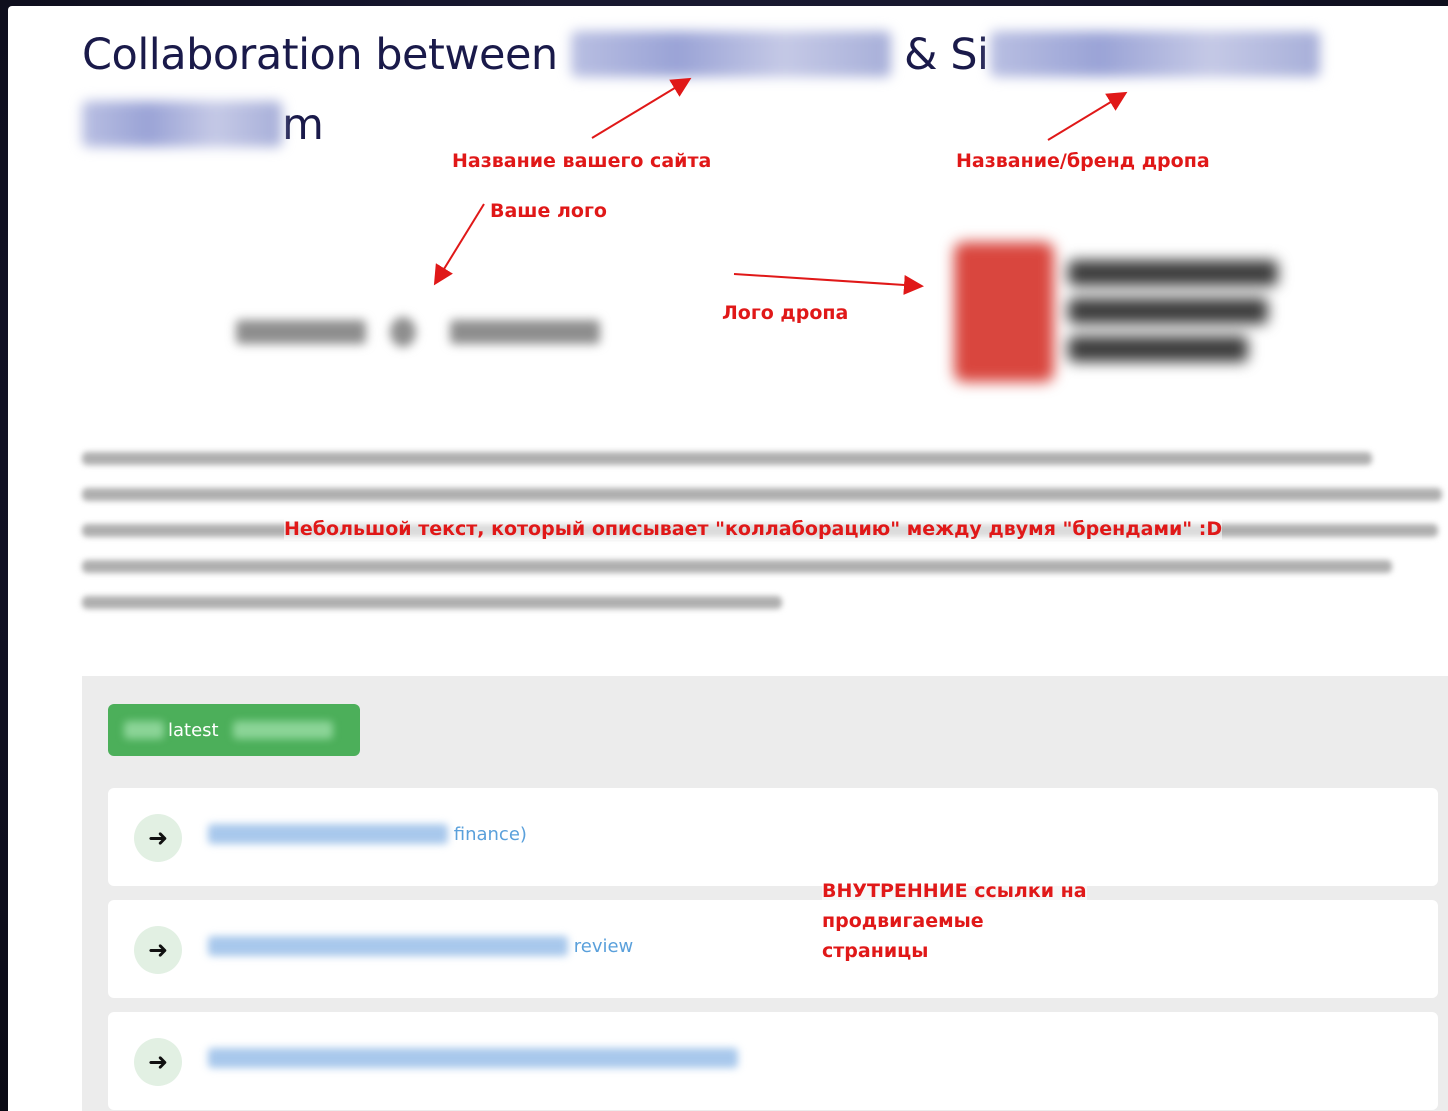  I want to click on post-link-card: ➜ review, so click(773, 949).